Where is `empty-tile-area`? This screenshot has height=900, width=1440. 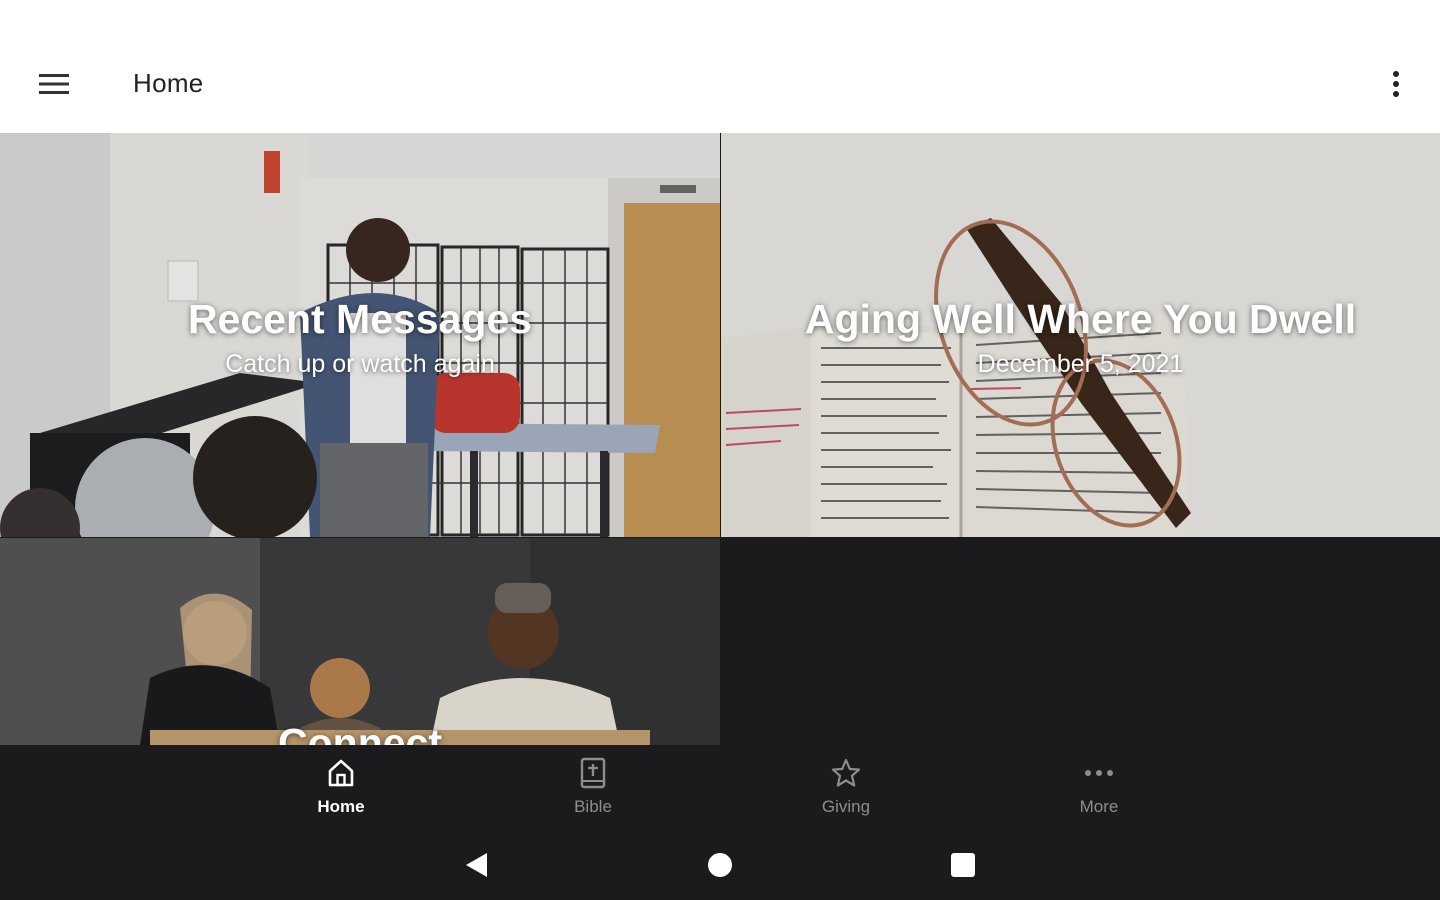 empty-tile-area is located at coordinates (1080, 641).